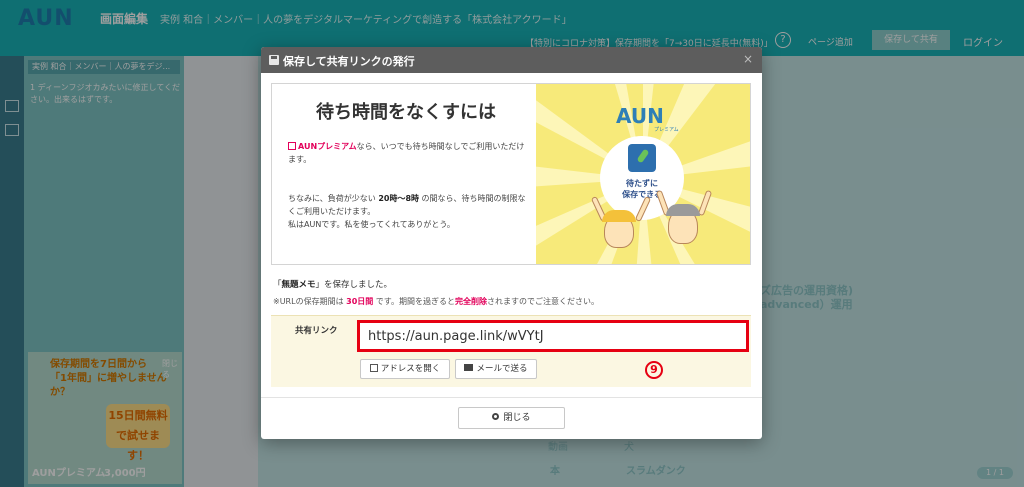 This screenshot has width=1024, height=487. I want to click on promo-circle-text: 待たずに 保存できる, so click(642, 189).